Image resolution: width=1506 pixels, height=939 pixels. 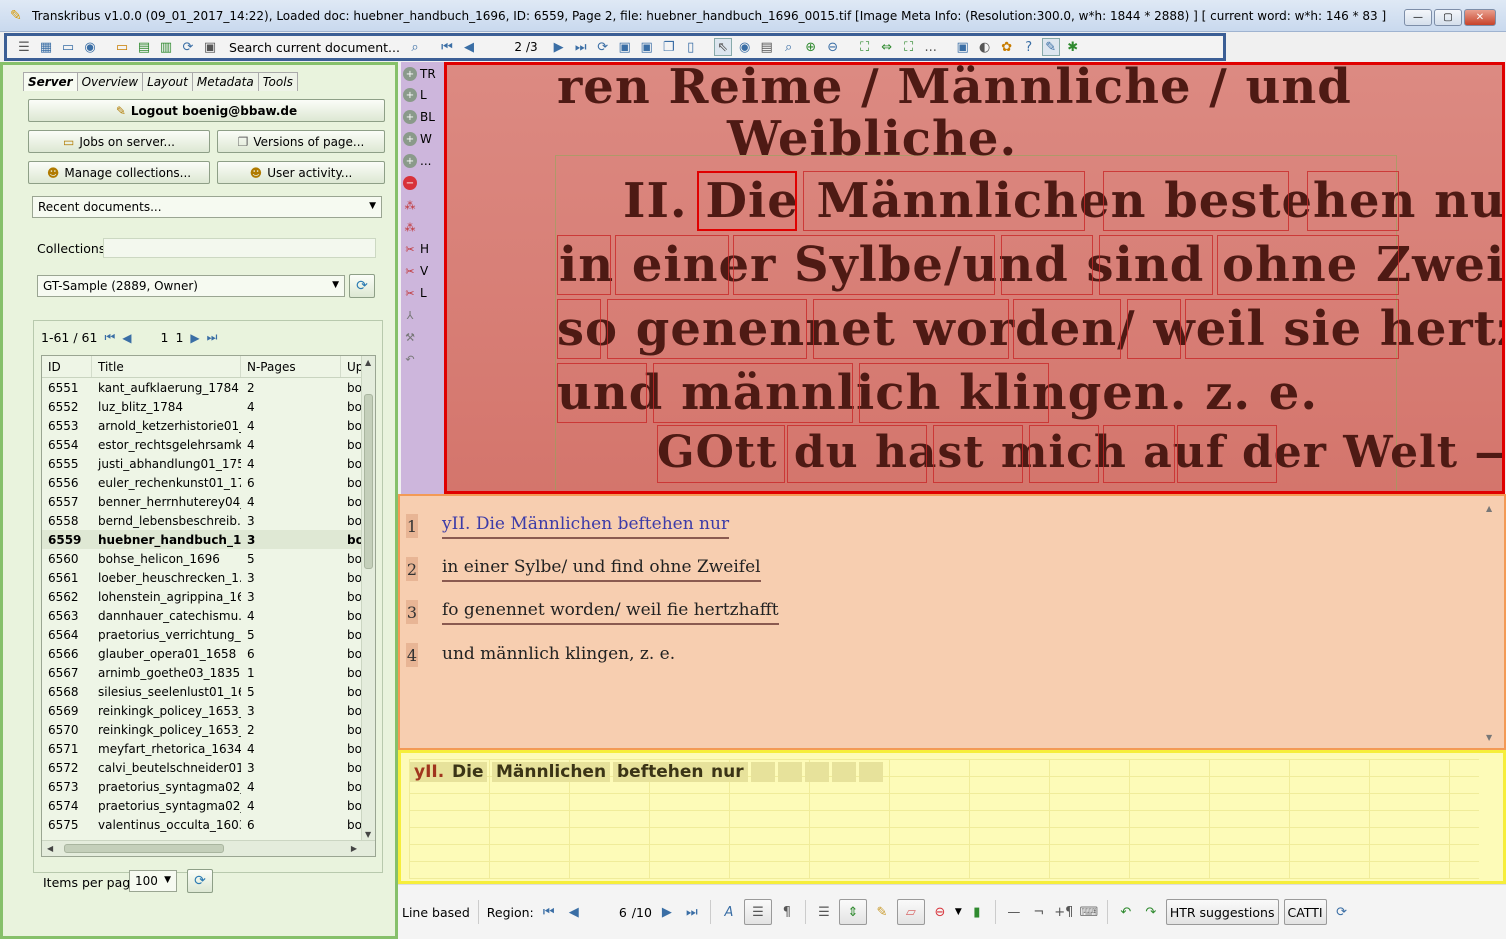 I want to click on column-uploader: Up, so click(x=352, y=366).